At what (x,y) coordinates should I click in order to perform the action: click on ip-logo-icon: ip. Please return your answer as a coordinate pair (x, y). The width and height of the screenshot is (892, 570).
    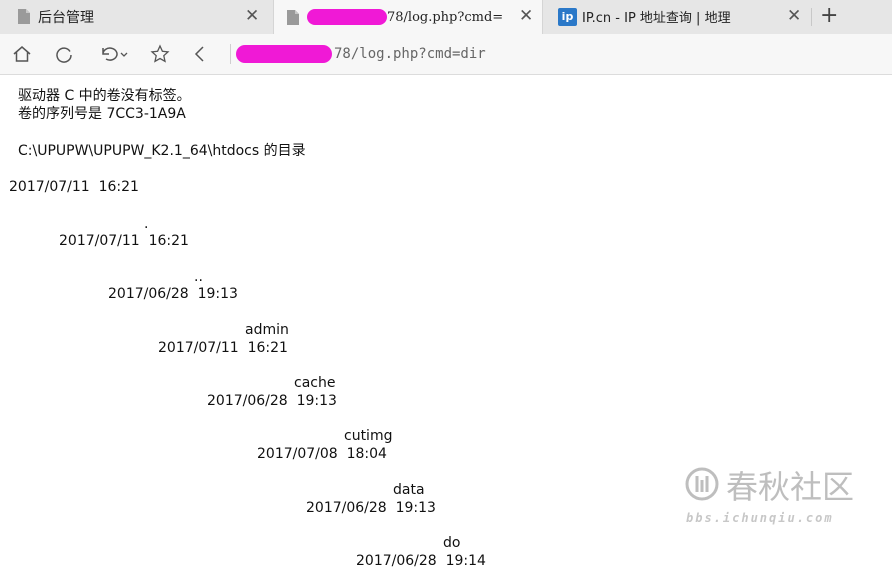
    Looking at the image, I should click on (567, 16).